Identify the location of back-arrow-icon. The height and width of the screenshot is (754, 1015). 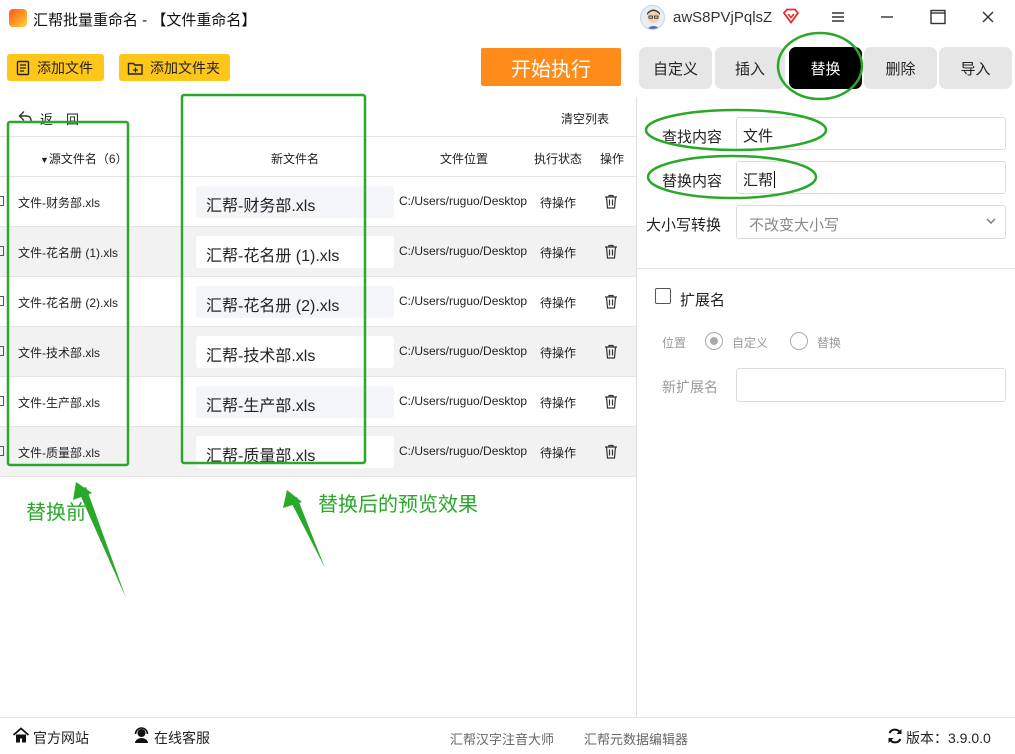
(25, 116).